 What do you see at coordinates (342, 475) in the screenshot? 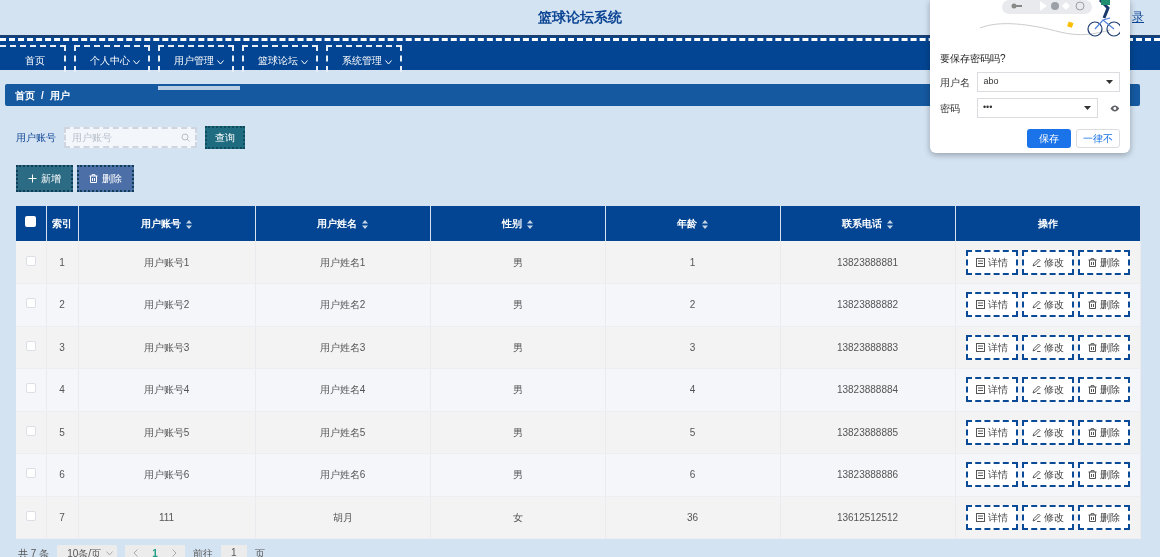
I see `table-cell: 用户姓名6` at bounding box center [342, 475].